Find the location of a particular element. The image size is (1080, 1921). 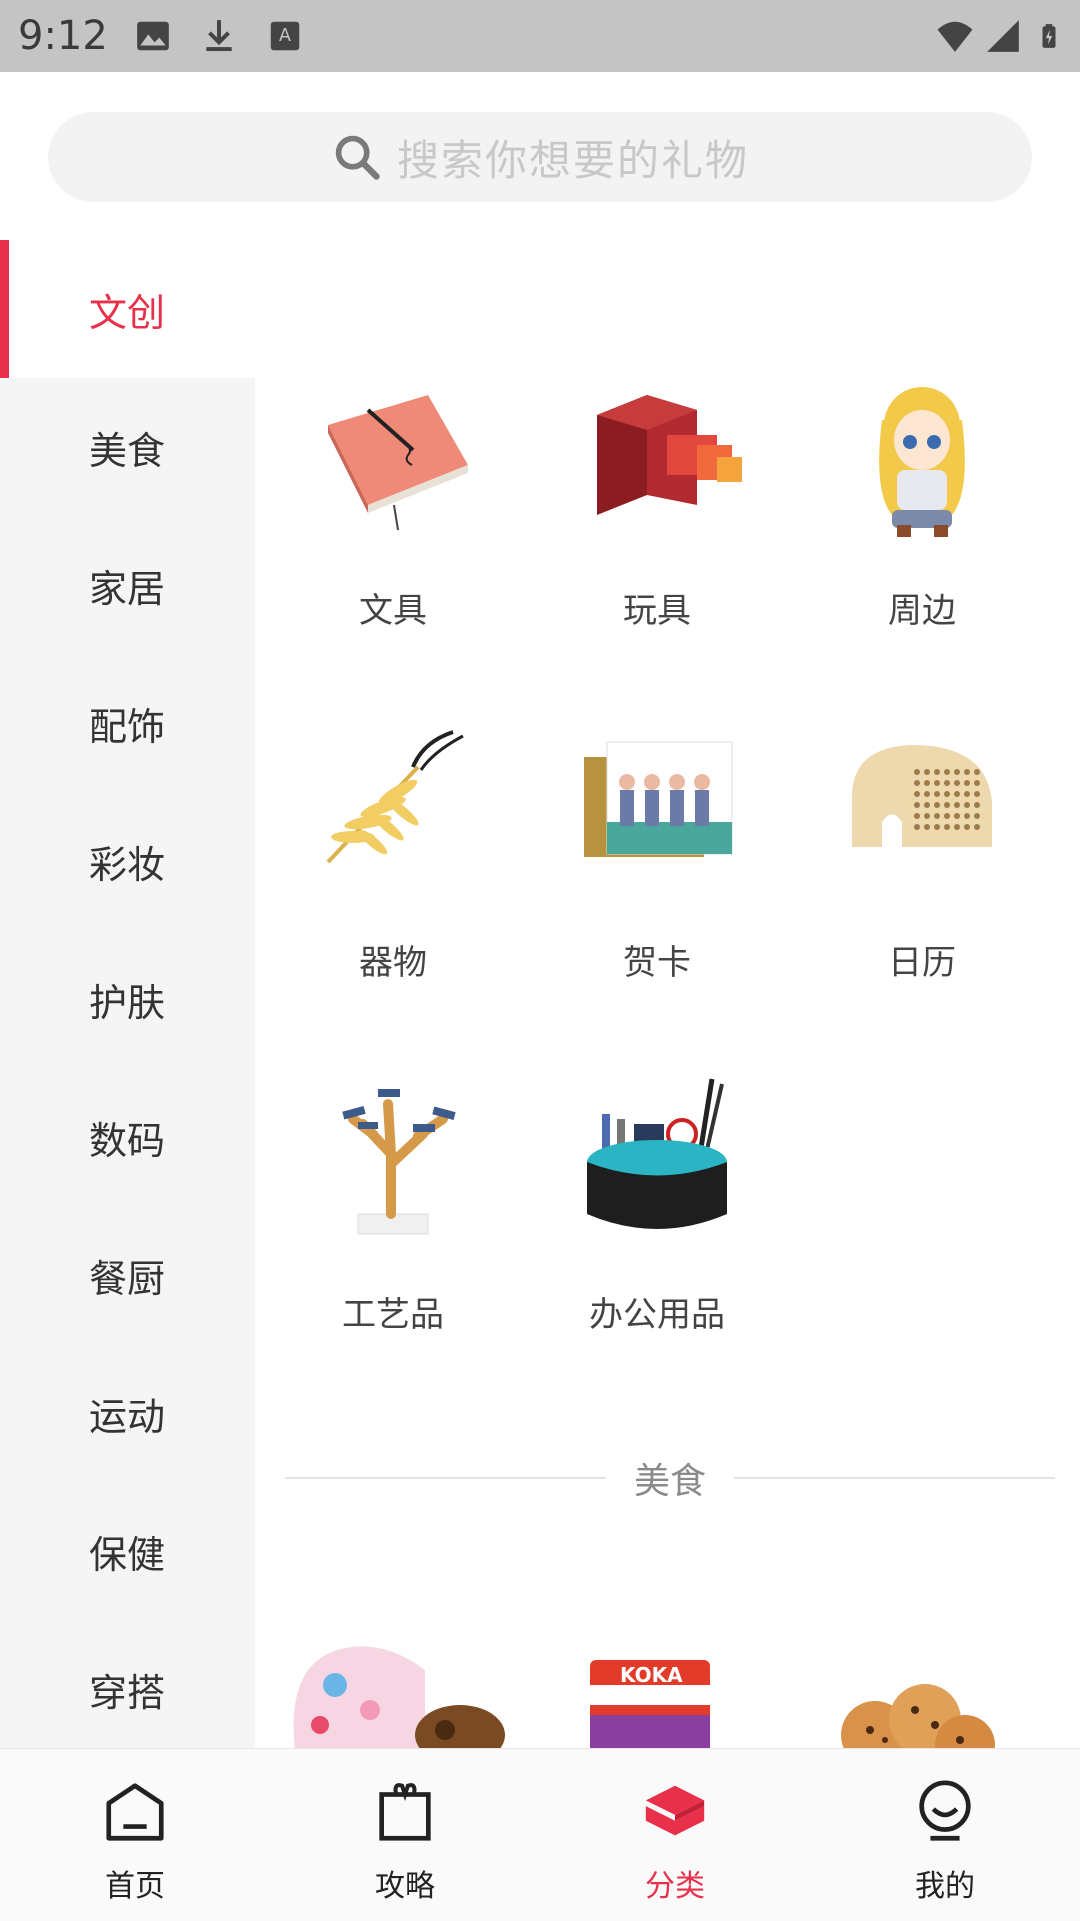

desk-organizer-image is located at coordinates (657, 1154).